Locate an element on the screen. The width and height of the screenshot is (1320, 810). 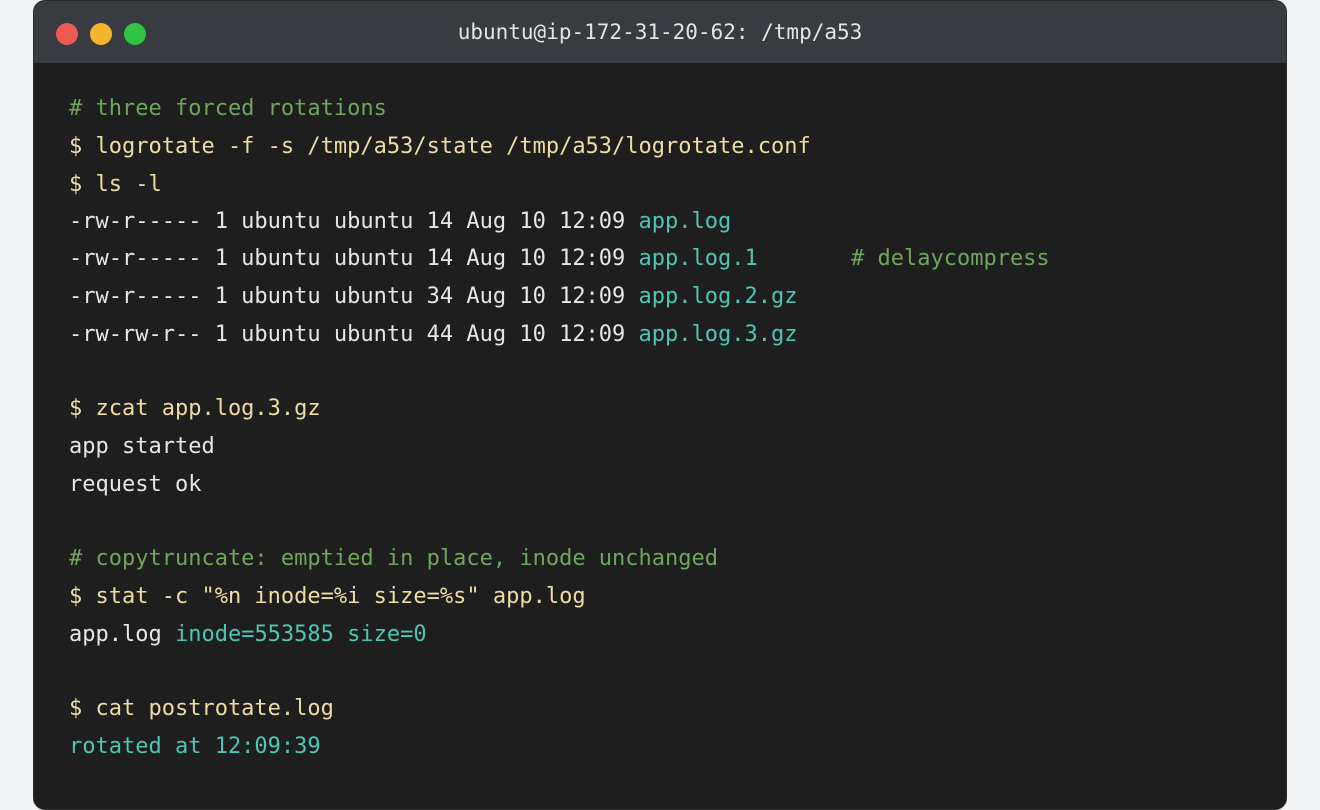
file-name: app.log.2.gz is located at coordinates (718, 296).